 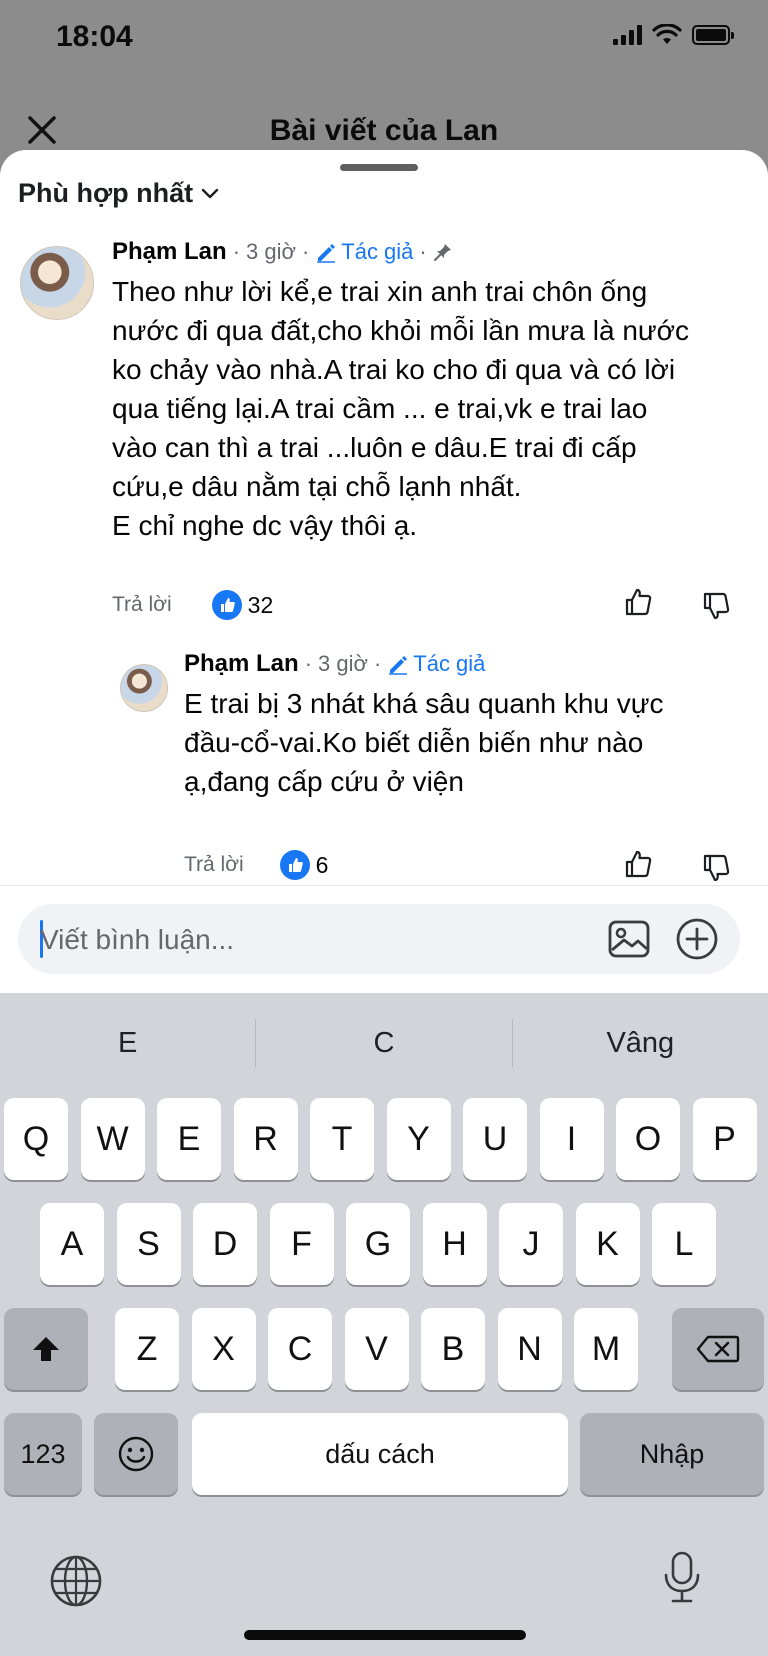 I want to click on status-icons, so click(x=673, y=35).